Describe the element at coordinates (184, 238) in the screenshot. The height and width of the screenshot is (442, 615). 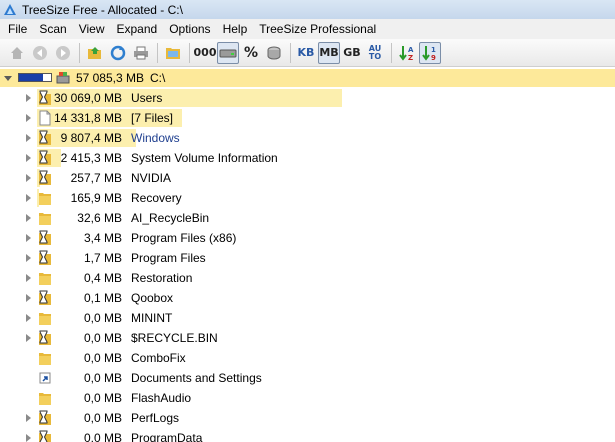
I see `item-name: Program Files (x86)` at that location.